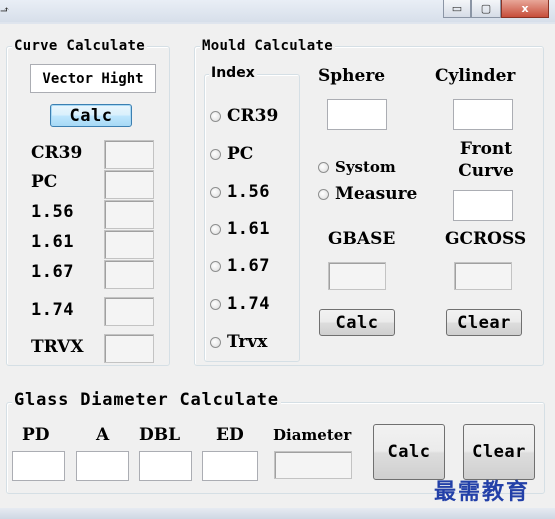 Image resolution: width=555 pixels, height=519 pixels. I want to click on diameter-calc-button: Calc, so click(409, 452).